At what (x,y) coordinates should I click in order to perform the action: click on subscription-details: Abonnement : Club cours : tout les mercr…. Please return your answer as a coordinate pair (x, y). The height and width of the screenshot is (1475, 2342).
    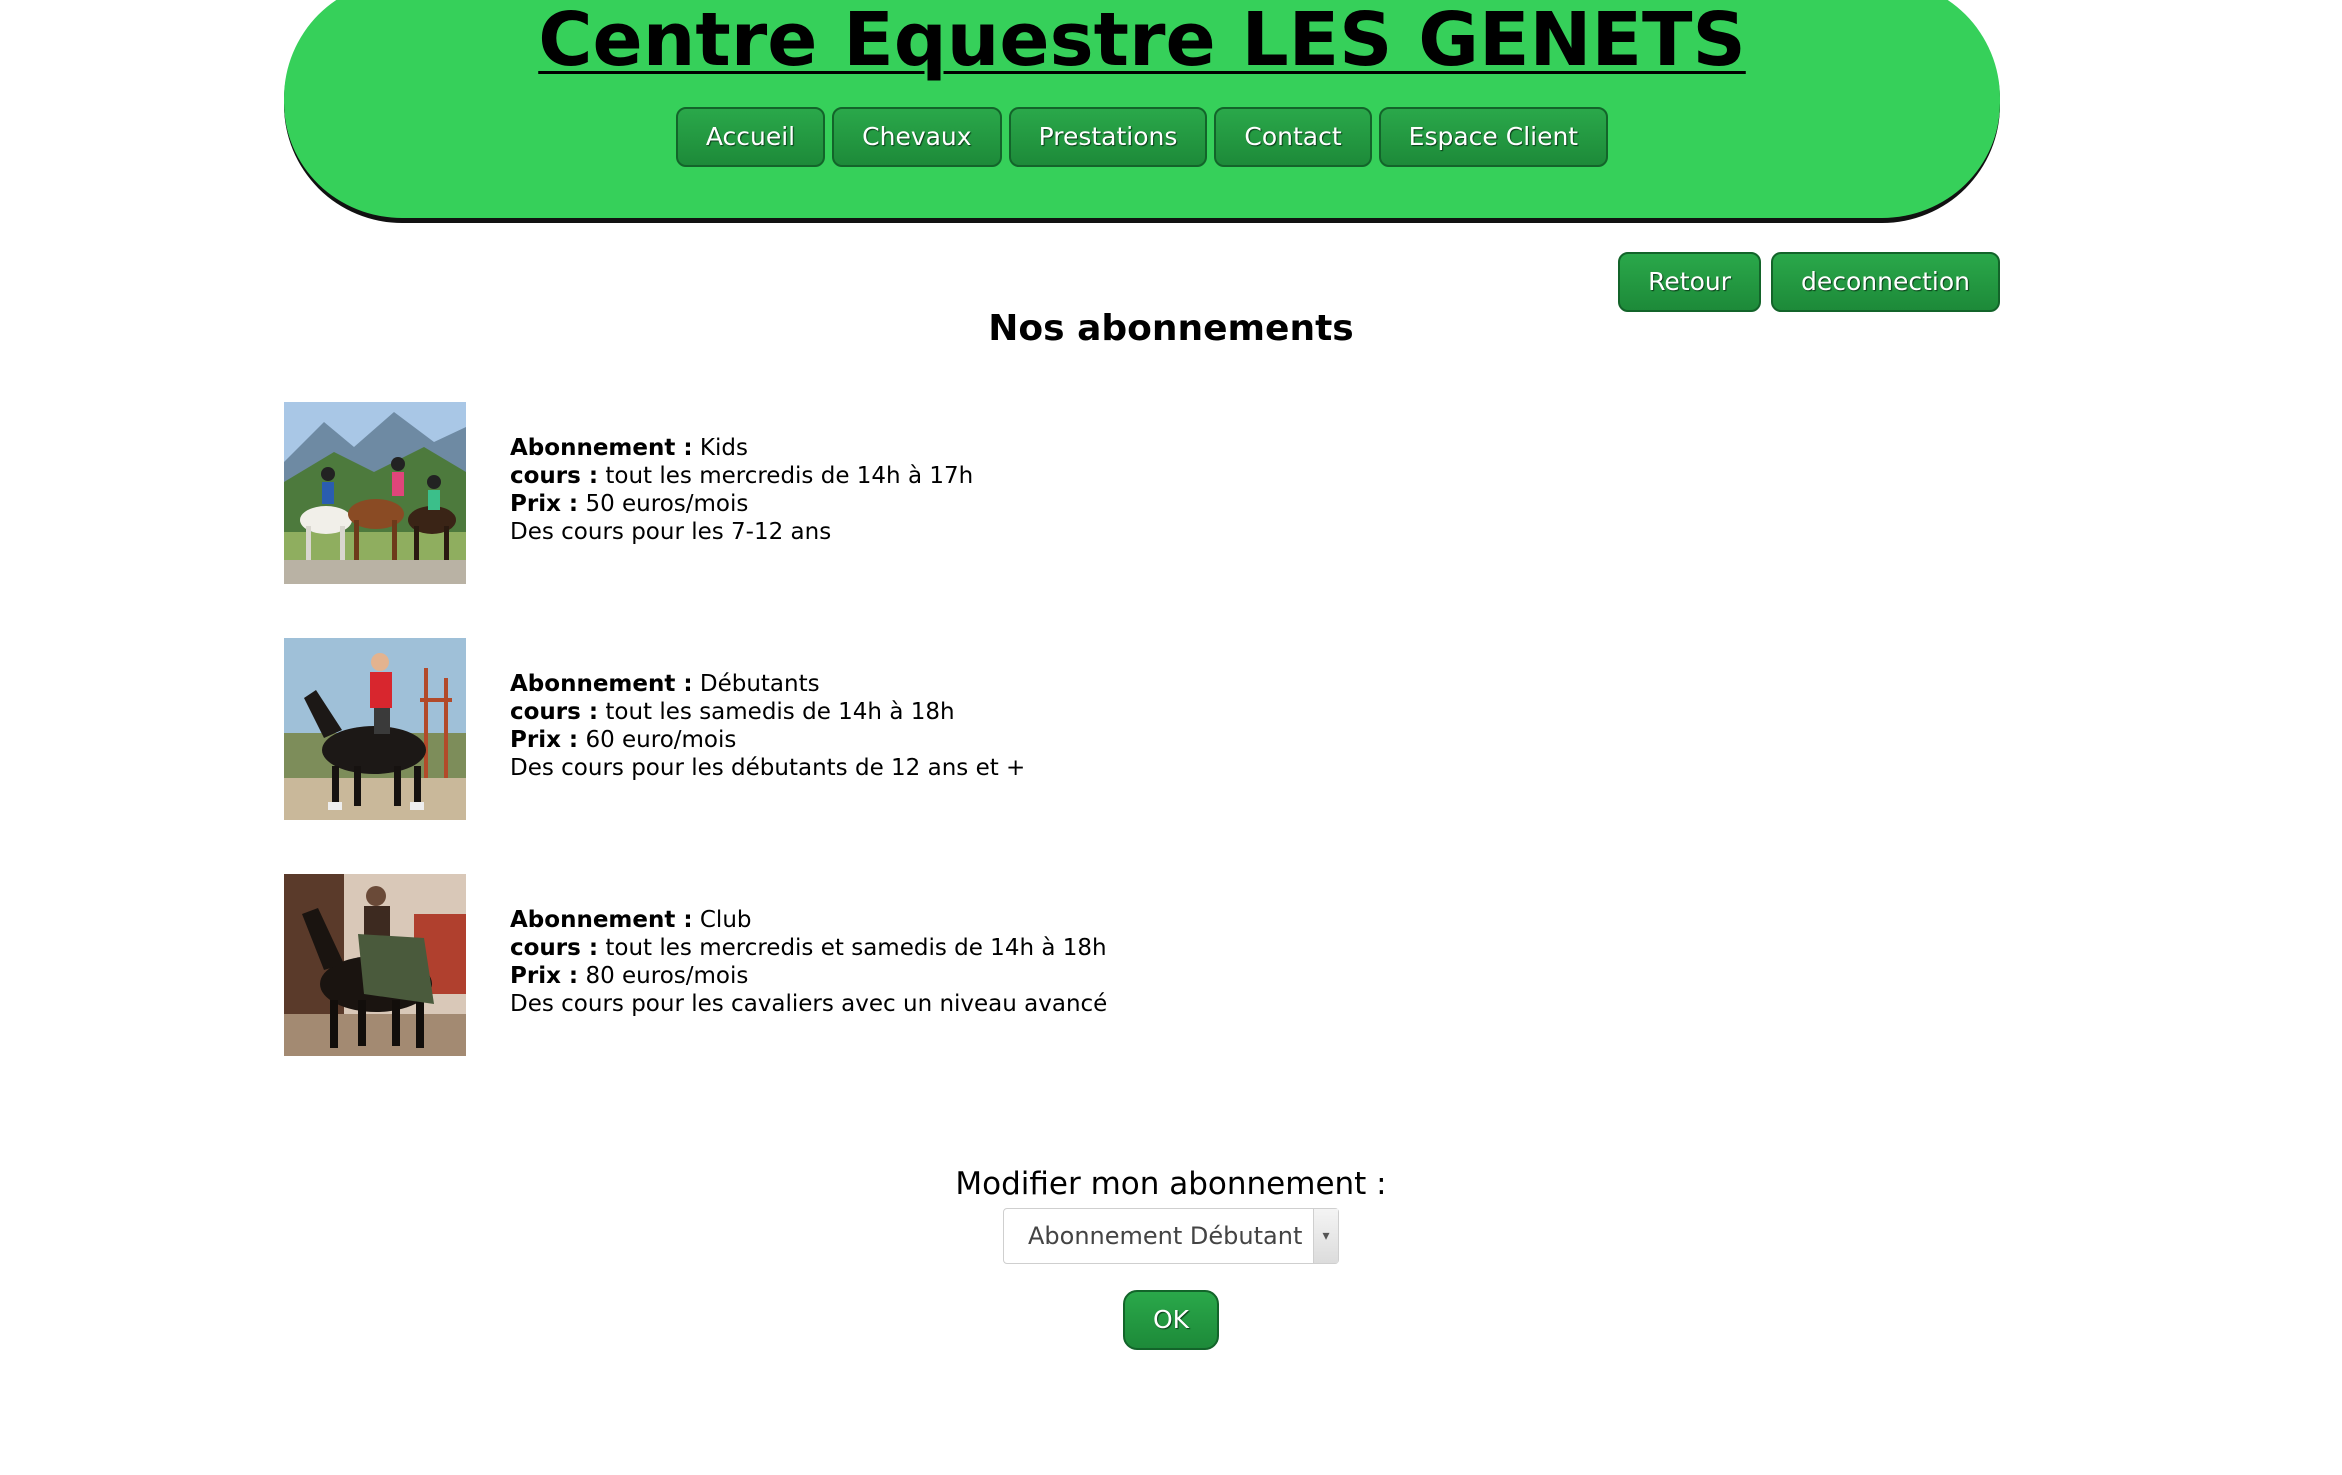
    Looking at the image, I should click on (808, 962).